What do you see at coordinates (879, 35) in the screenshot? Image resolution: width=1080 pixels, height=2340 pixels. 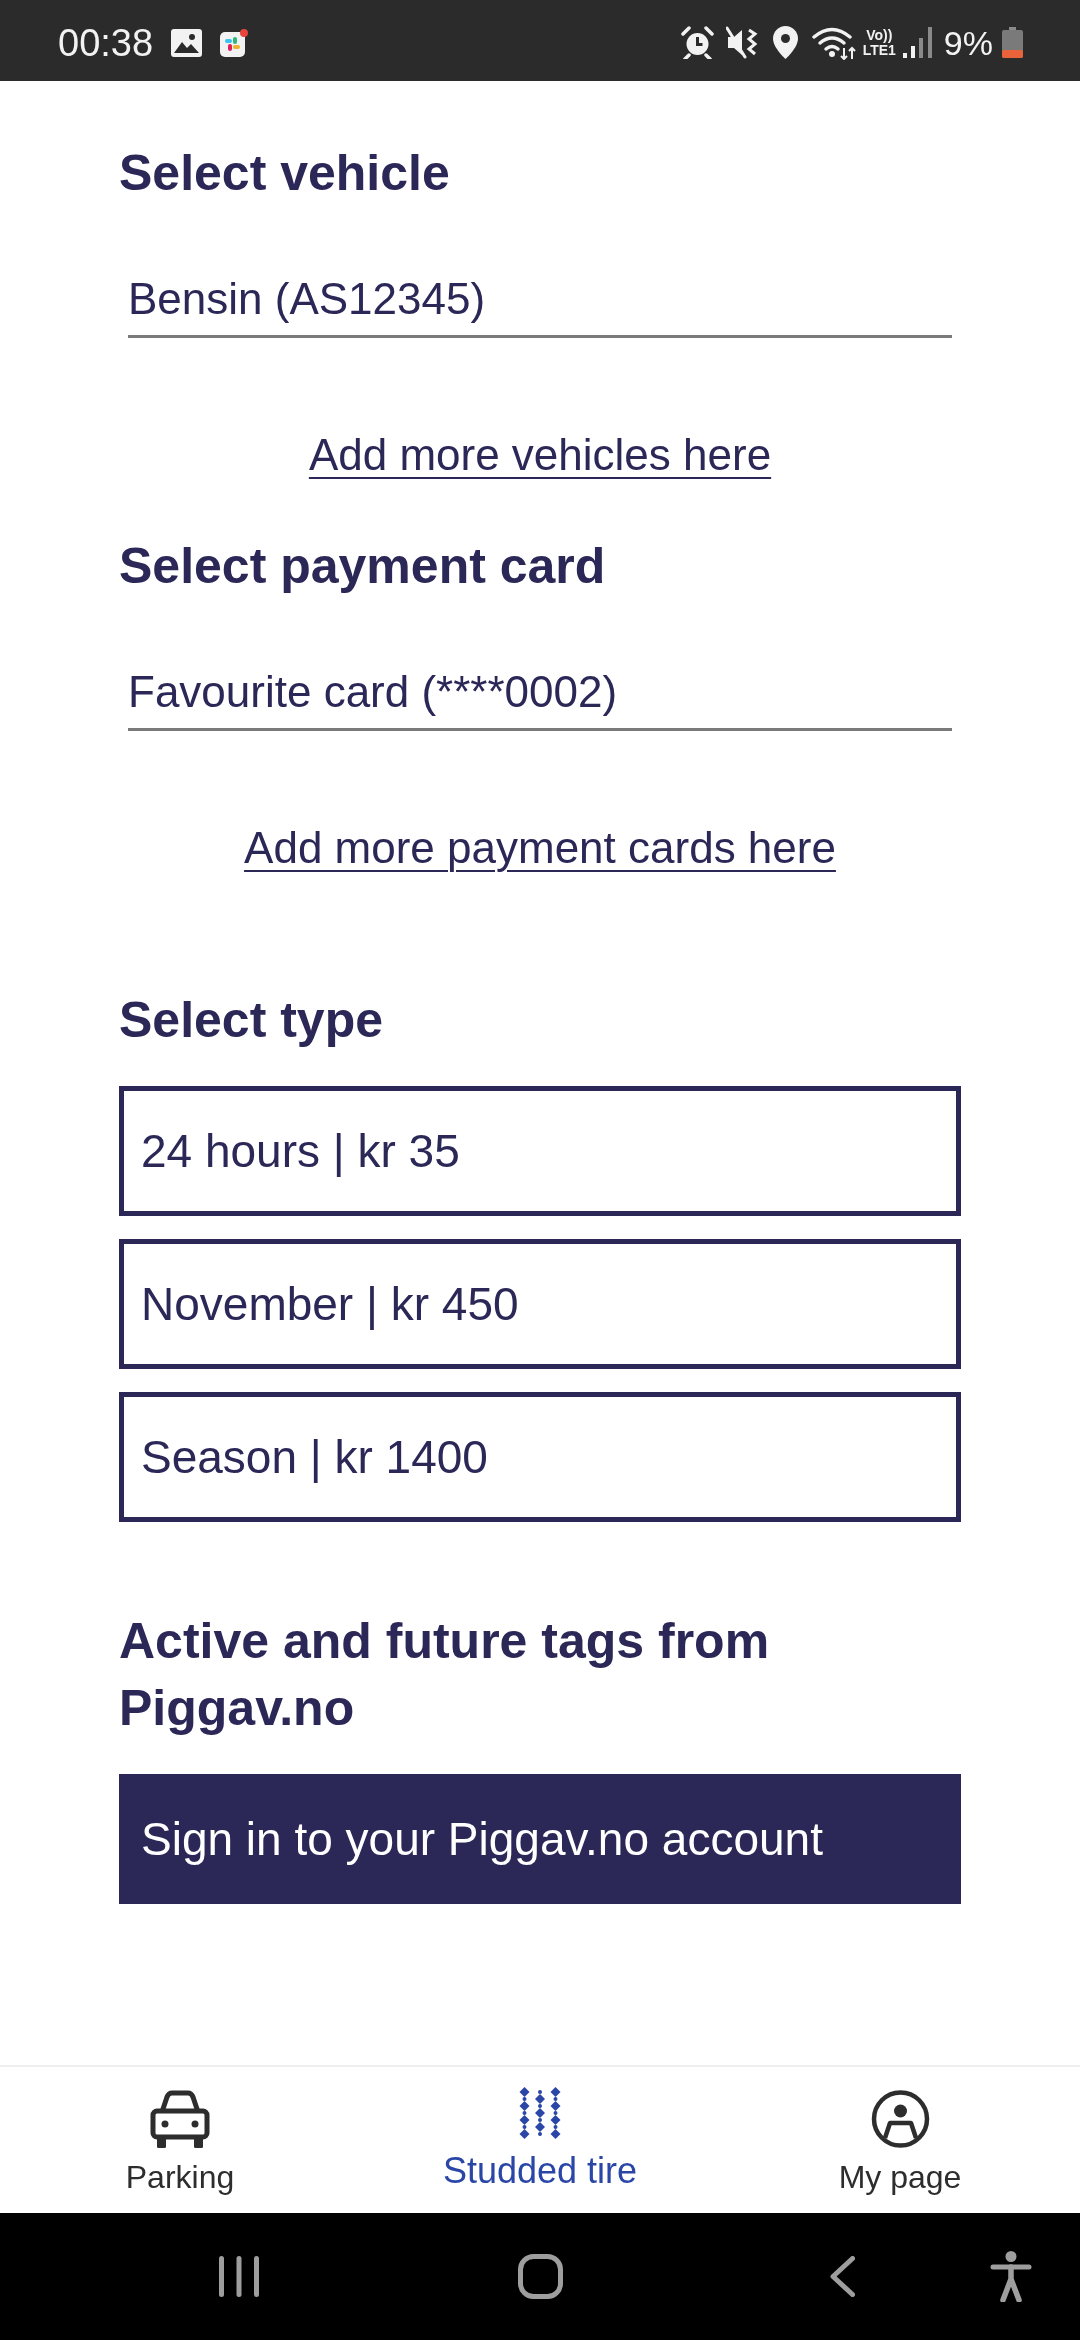 I see `volte-label: Vo))` at bounding box center [879, 35].